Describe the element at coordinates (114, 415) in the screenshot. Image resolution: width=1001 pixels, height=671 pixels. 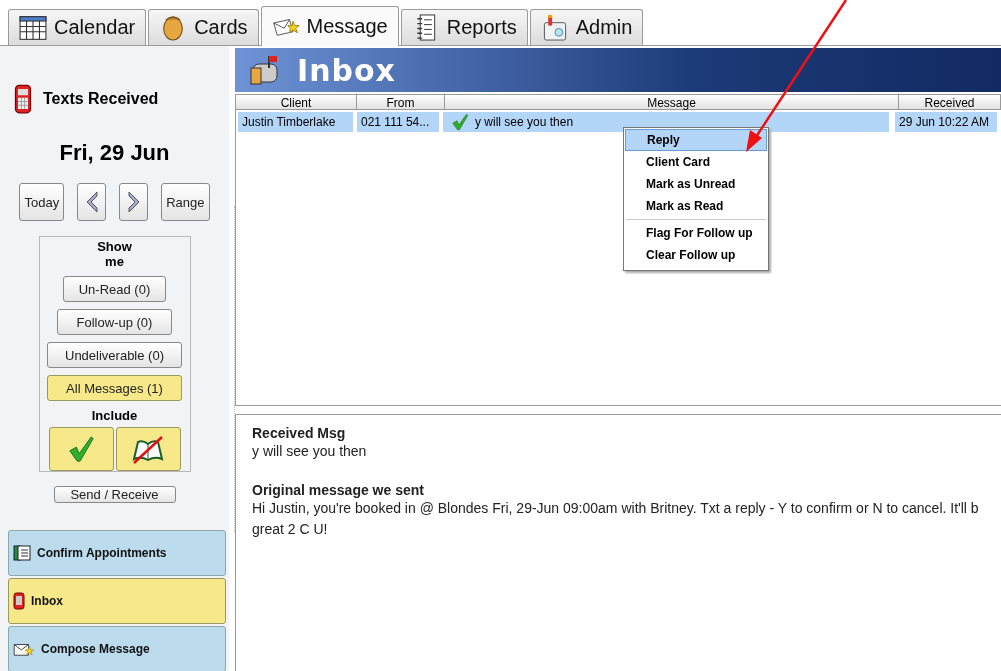
I see `include-title: Include` at that location.